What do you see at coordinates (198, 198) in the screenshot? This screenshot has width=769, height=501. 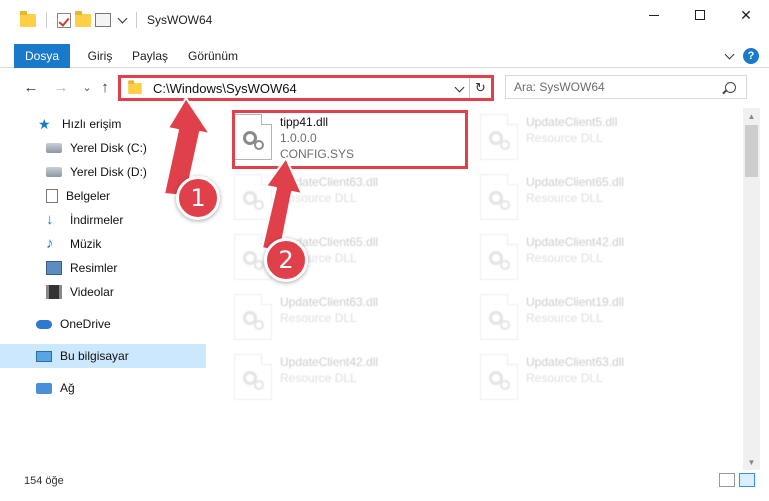 I see `step-one-marker: 1` at bounding box center [198, 198].